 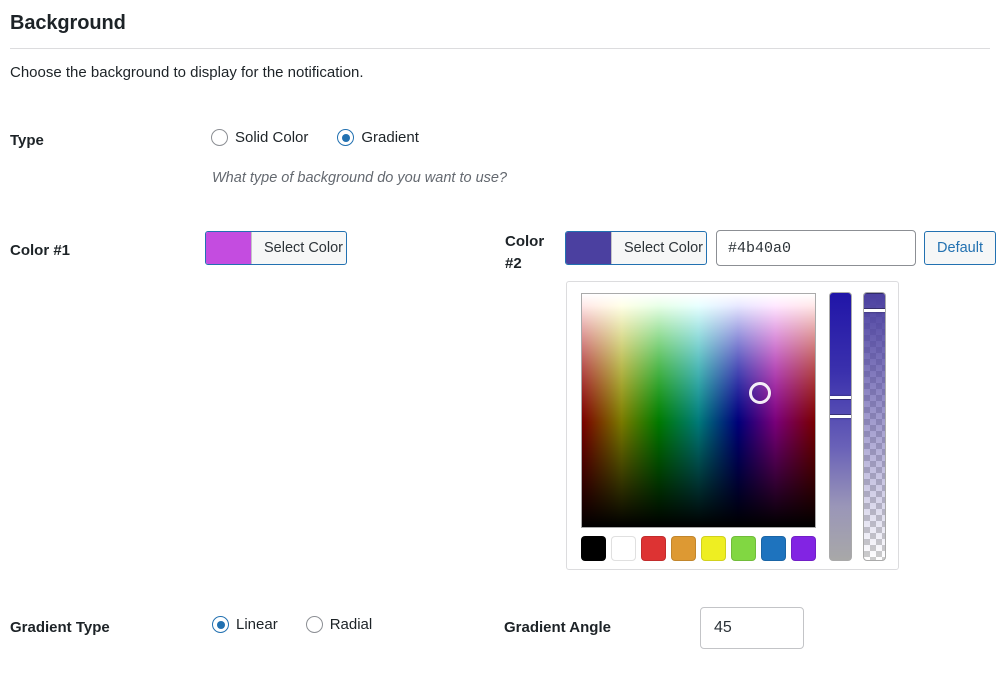 What do you see at coordinates (390, 137) in the screenshot?
I see `radio-gradient-label: Gradient` at bounding box center [390, 137].